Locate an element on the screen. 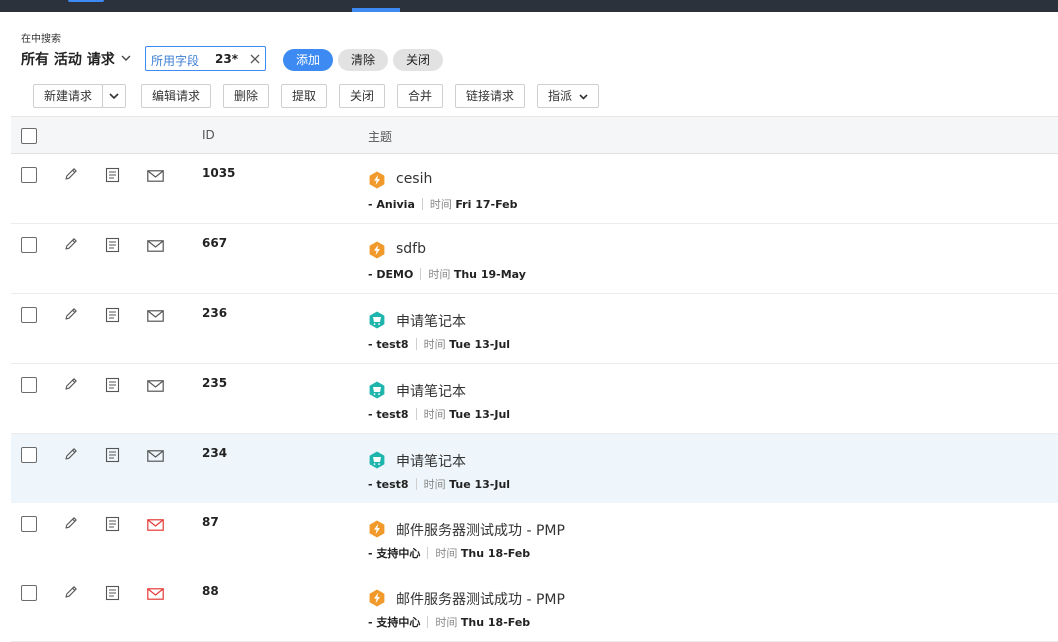 The height and width of the screenshot is (642, 1058). request-id: 235 is located at coordinates (214, 383).